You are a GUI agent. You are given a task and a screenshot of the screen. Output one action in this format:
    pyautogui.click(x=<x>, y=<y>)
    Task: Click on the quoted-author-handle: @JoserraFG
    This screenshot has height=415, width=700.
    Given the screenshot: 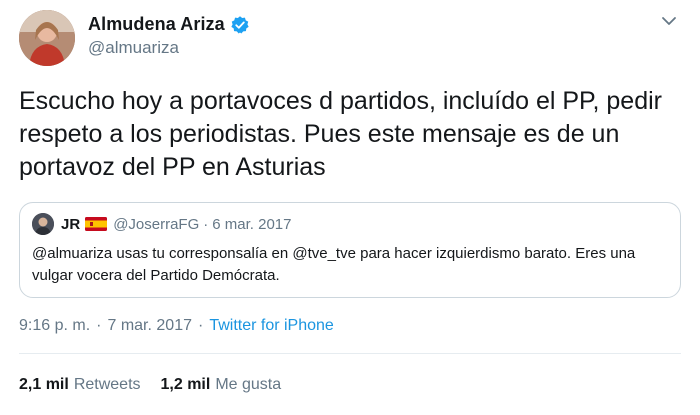 What is the action you would take?
    pyautogui.click(x=156, y=224)
    